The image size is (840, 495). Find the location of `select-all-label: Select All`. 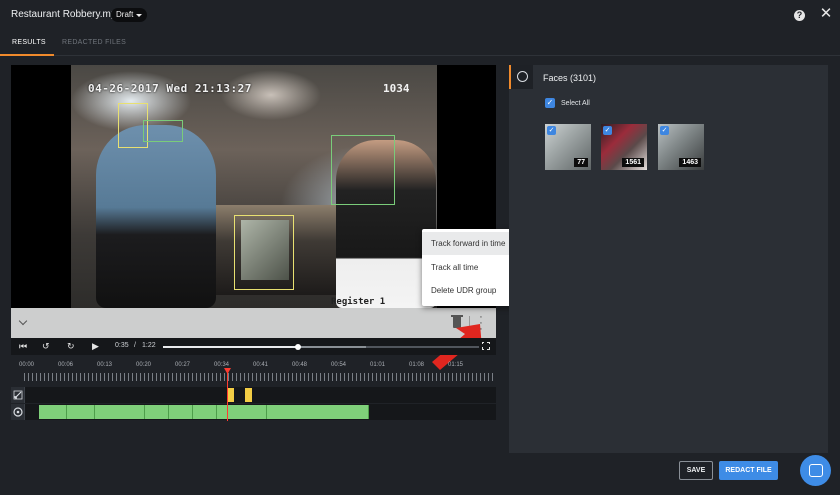

select-all-label: Select All is located at coordinates (575, 103).